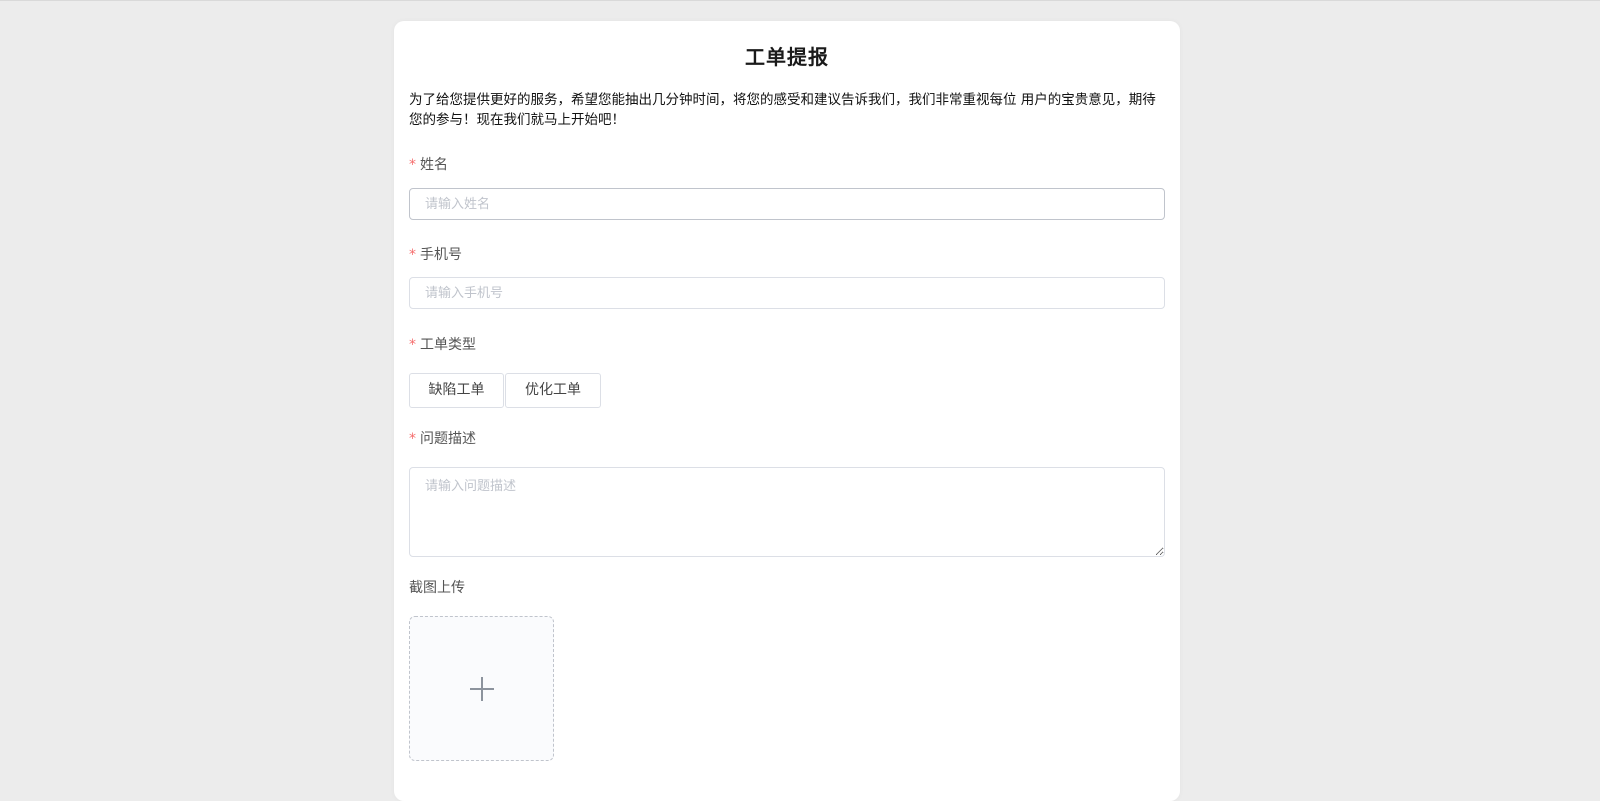  What do you see at coordinates (787, 293) in the screenshot?
I see `phone-input` at bounding box center [787, 293].